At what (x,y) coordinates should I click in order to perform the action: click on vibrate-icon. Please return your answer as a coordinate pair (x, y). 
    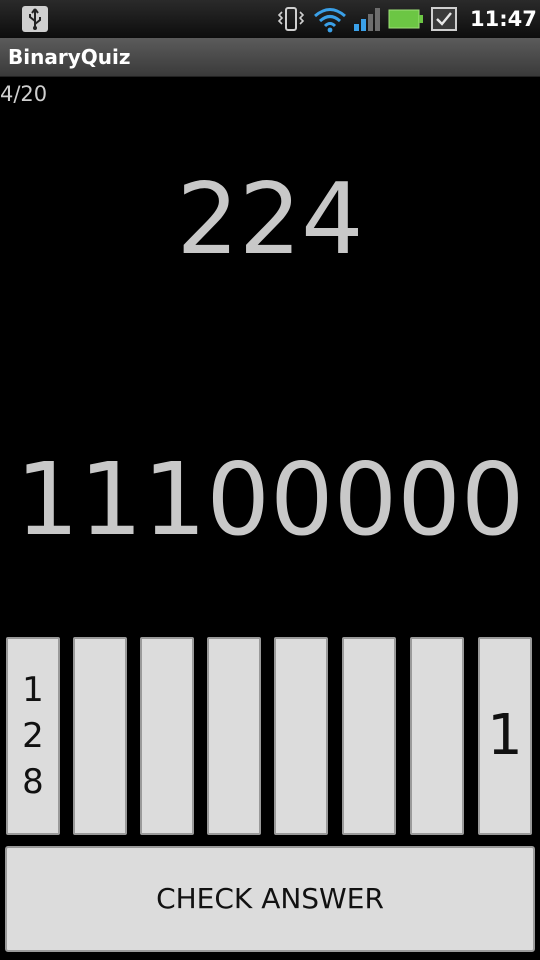
    Looking at the image, I should click on (291, 19).